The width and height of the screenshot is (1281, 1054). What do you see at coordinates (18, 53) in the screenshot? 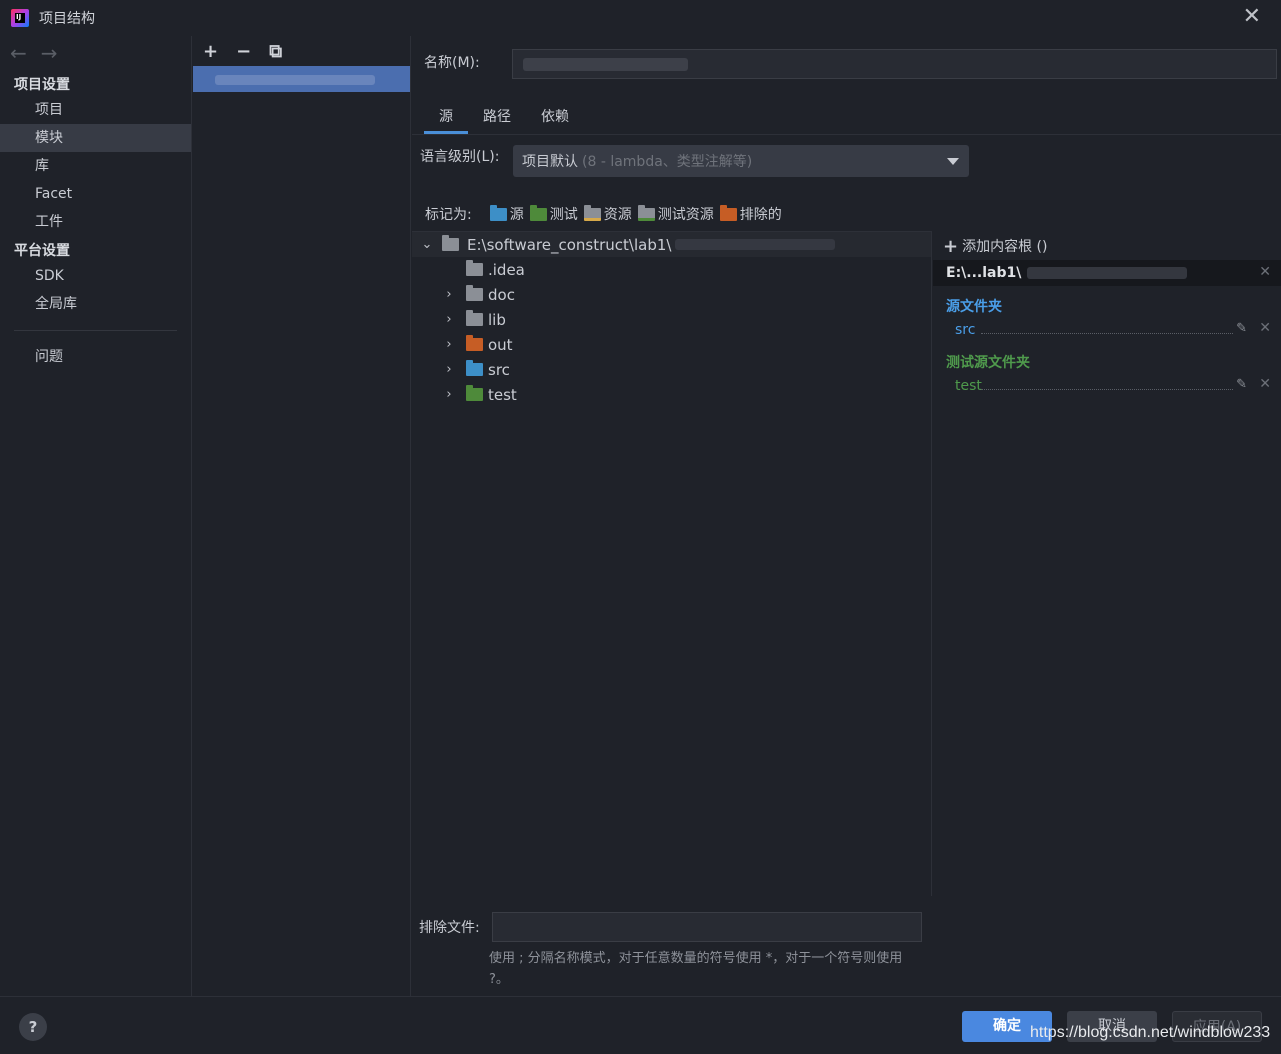
I see `back-arrow-icon: ←` at bounding box center [18, 53].